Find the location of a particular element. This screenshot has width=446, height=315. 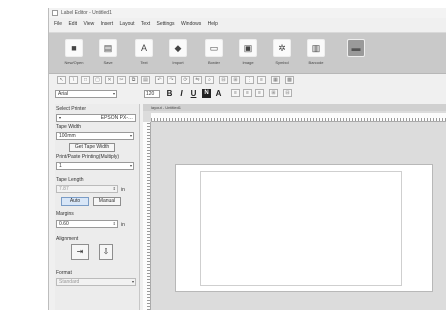

menu-text: Text is located at coordinates (145, 24).